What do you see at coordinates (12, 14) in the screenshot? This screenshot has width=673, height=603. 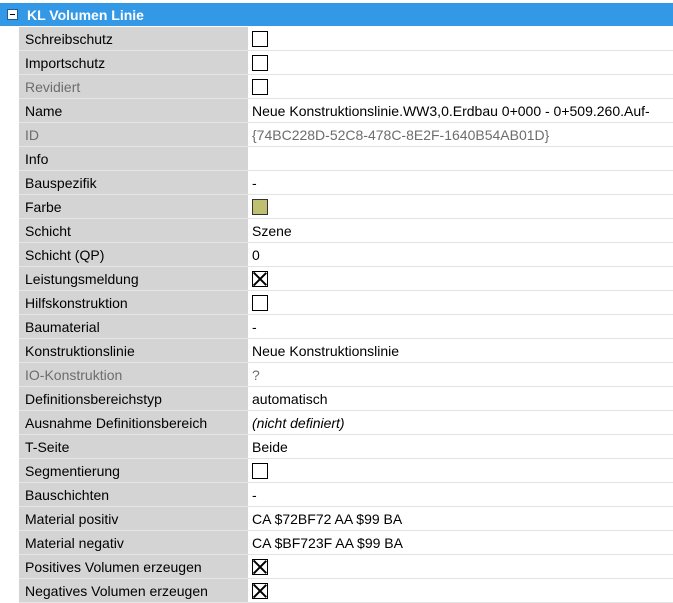 I see `collapse-icon` at bounding box center [12, 14].